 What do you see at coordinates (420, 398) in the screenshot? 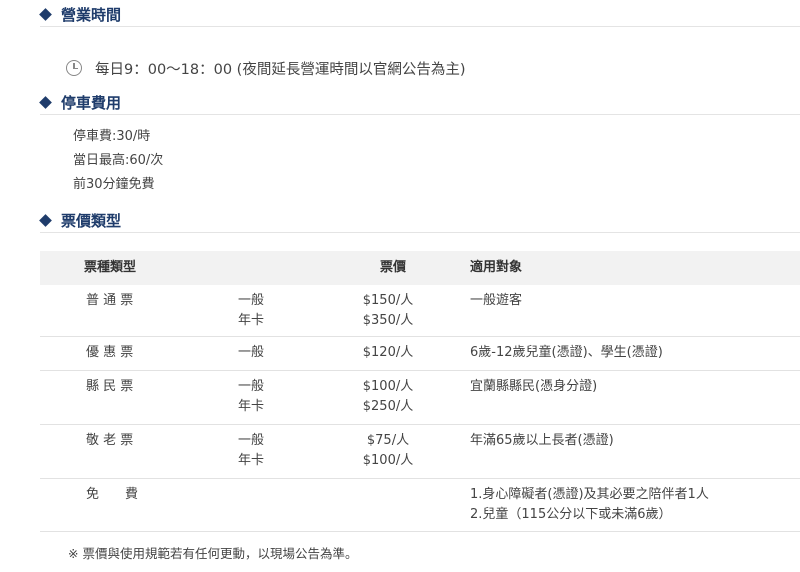
I see `table-row: 縣 民 票 一般年卡 $100/人 $250/人 宜蘭縣縣民(憑身分證)` at bounding box center [420, 398].